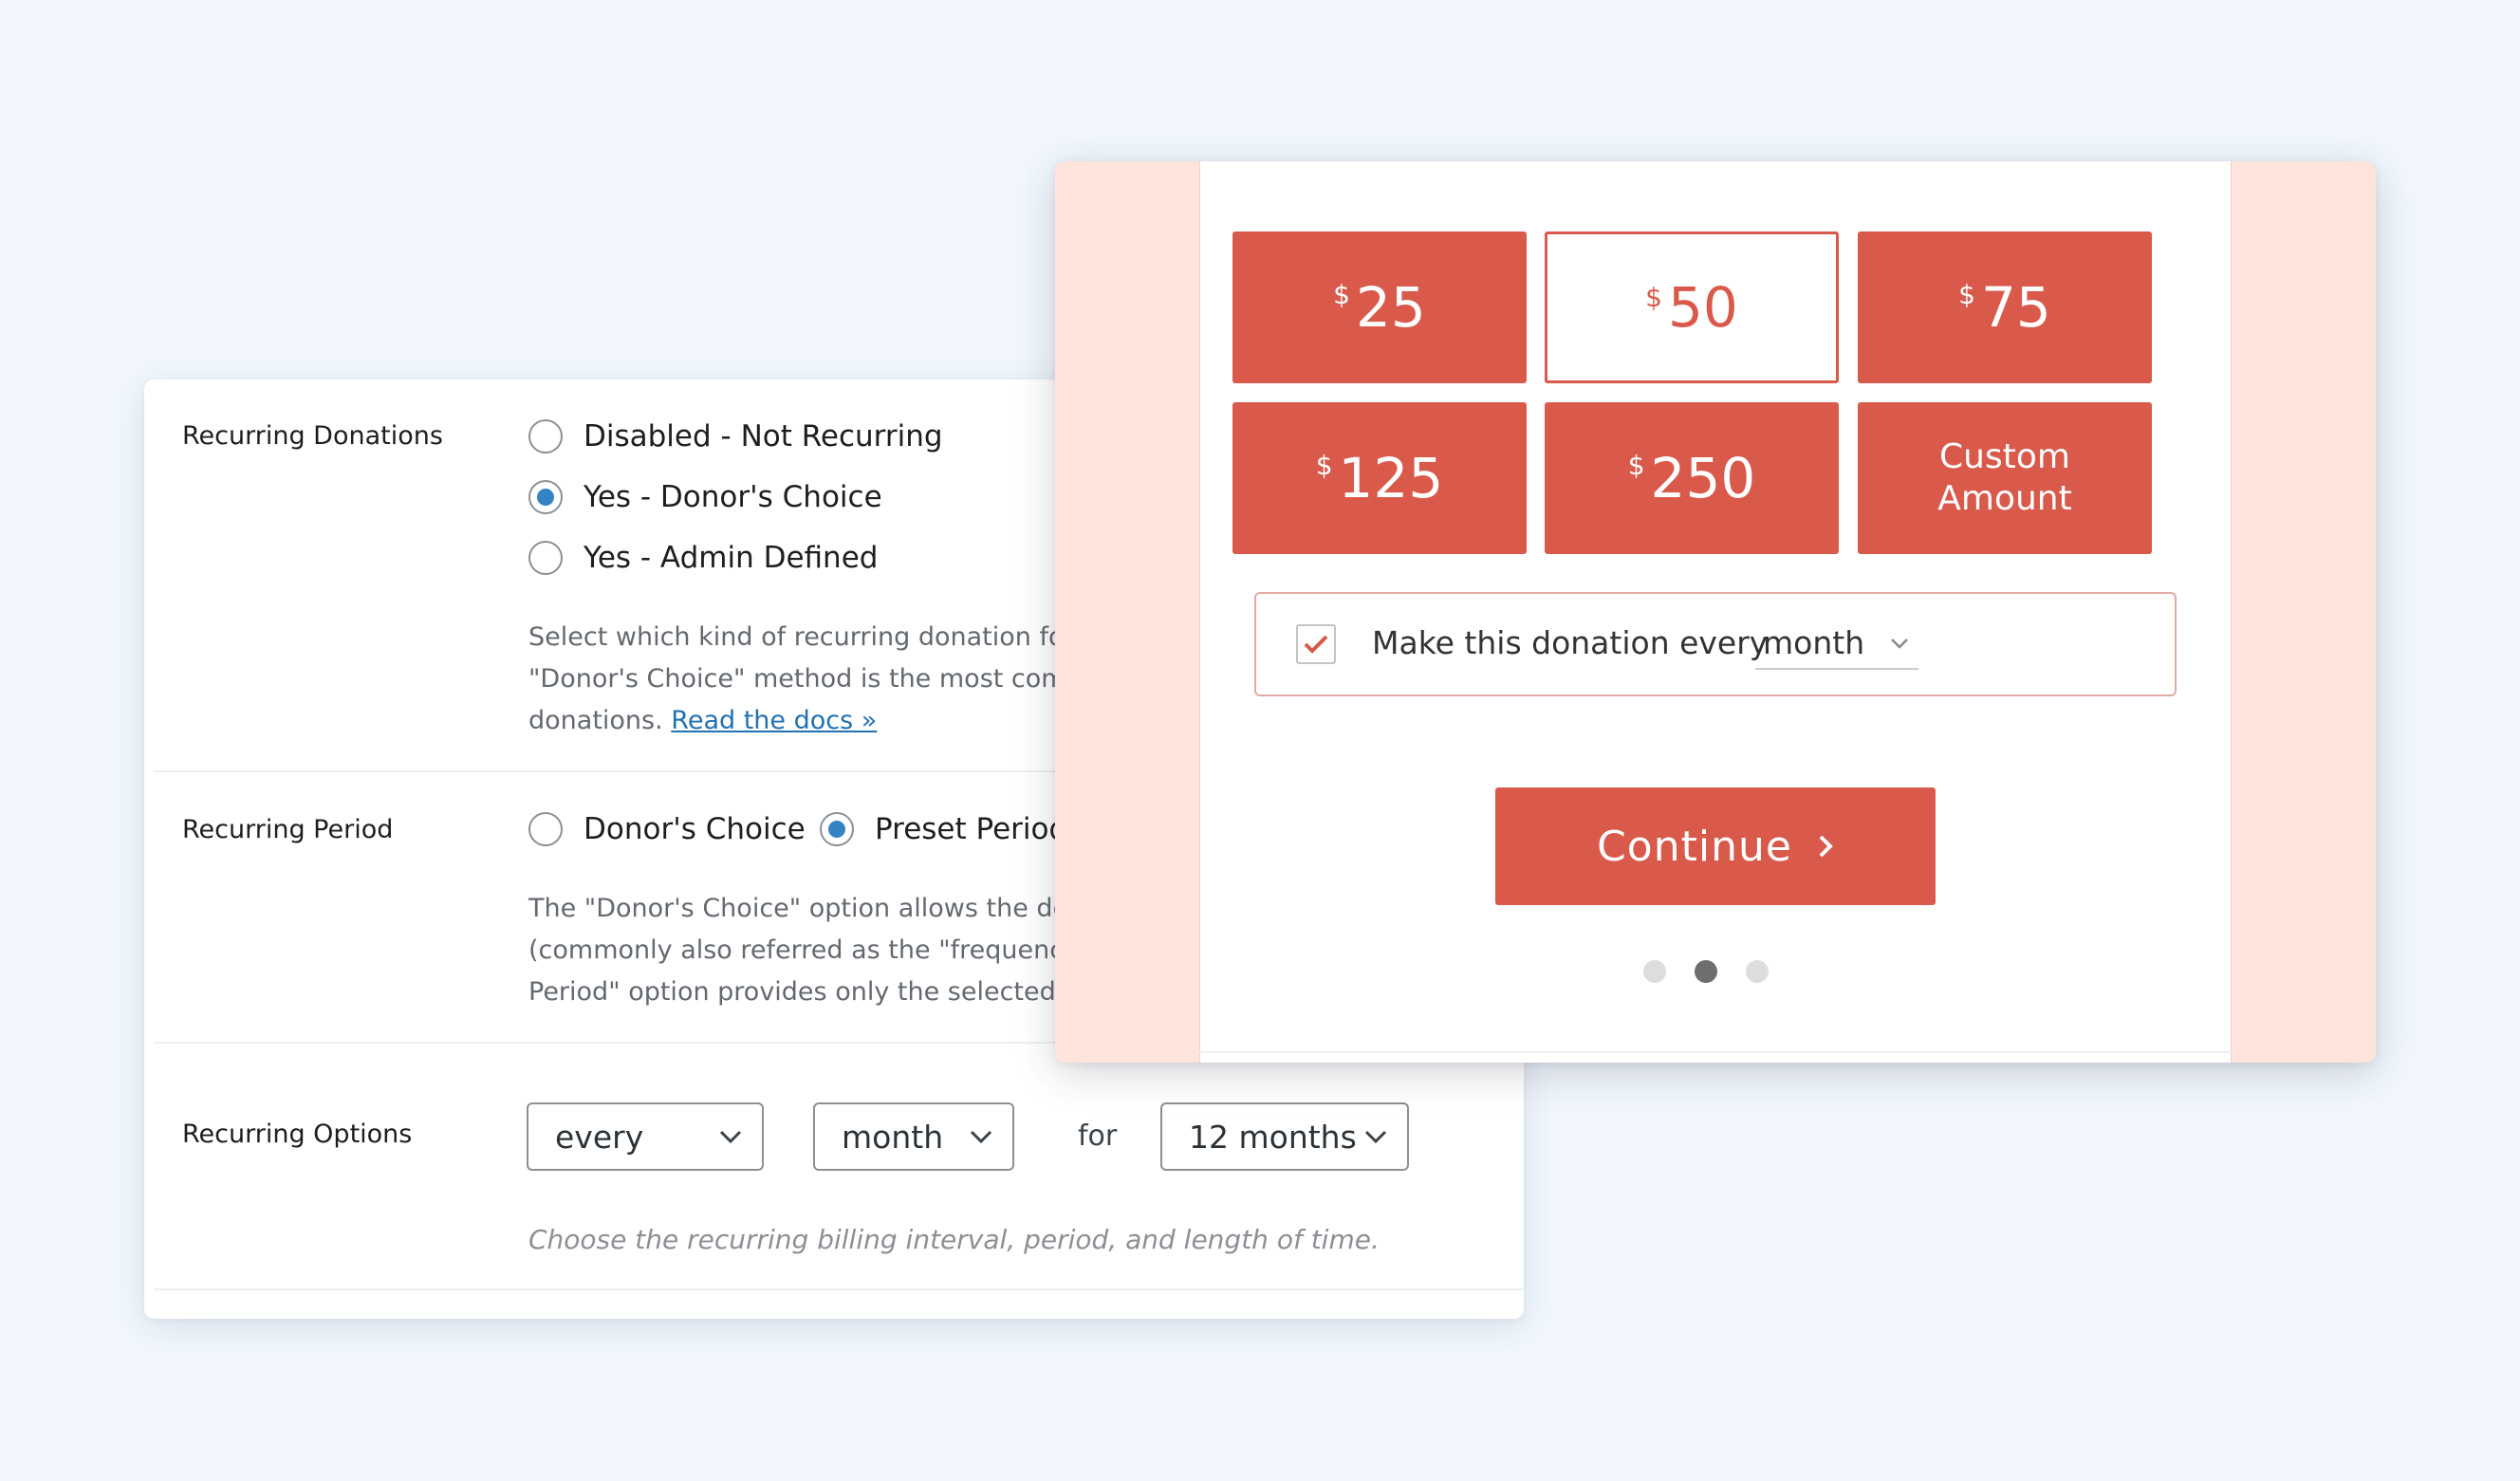 The width and height of the screenshot is (2520, 1481). I want to click on radio-period-preset: Preset Period, so click(944, 829).